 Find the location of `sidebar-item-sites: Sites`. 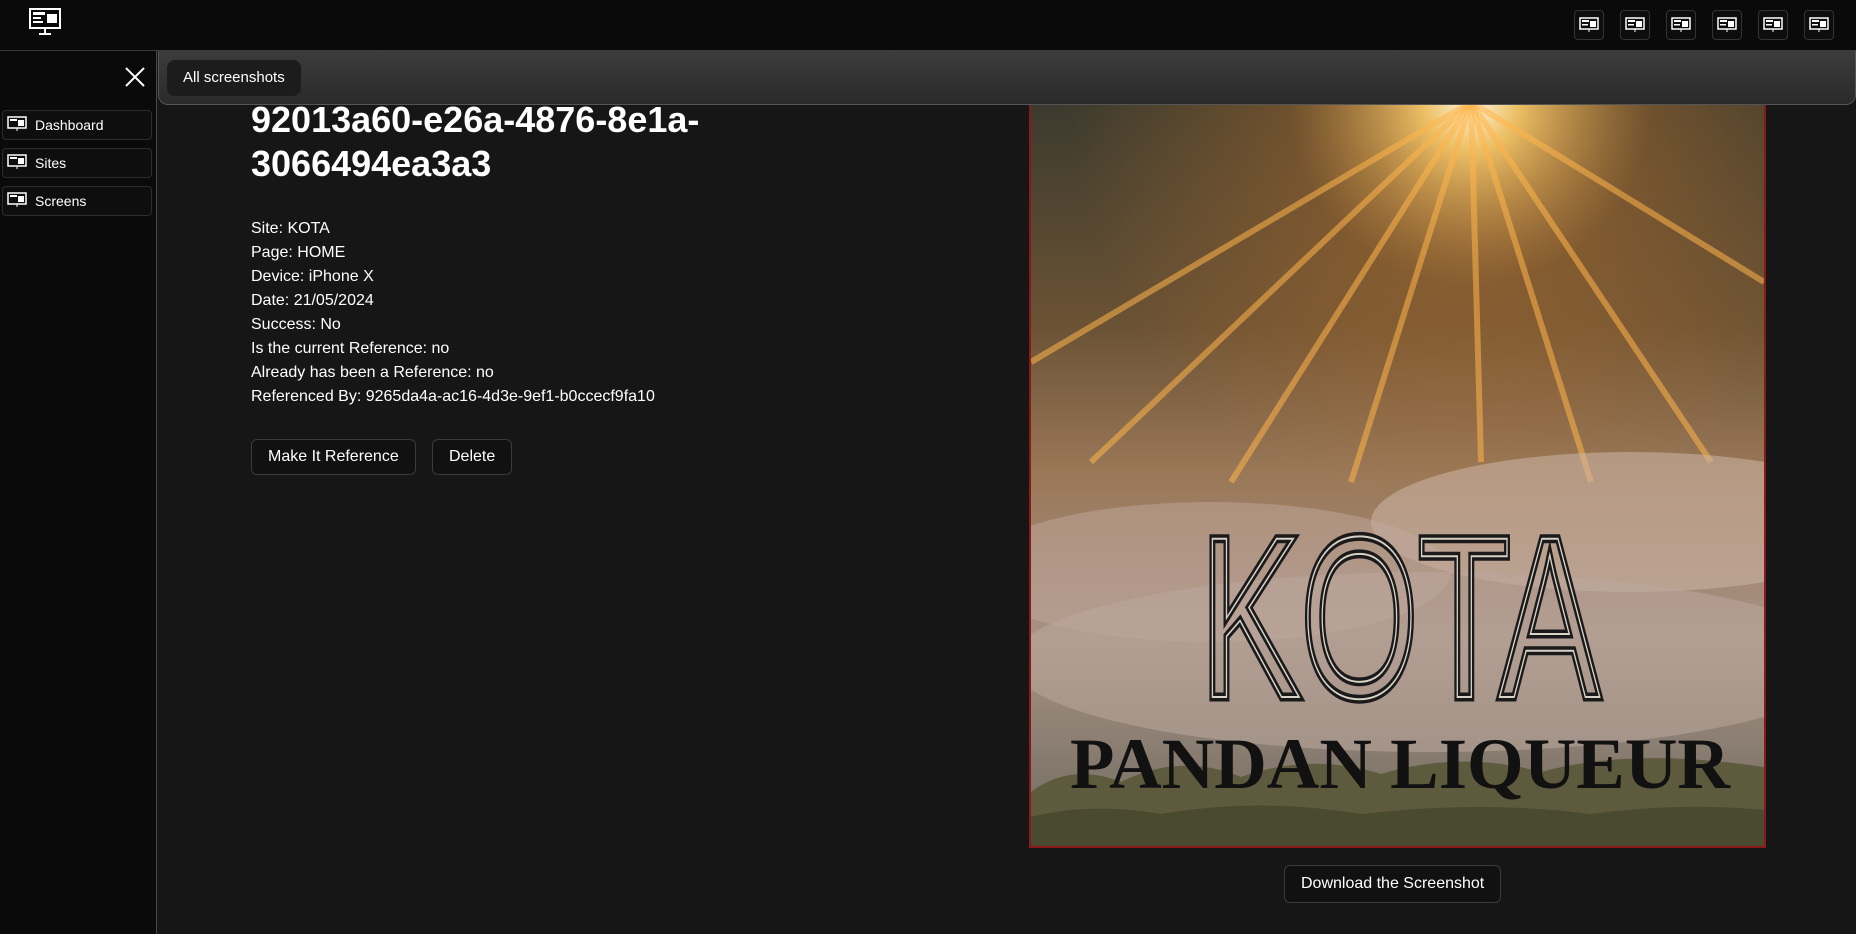

sidebar-item-sites: Sites is located at coordinates (77, 163).